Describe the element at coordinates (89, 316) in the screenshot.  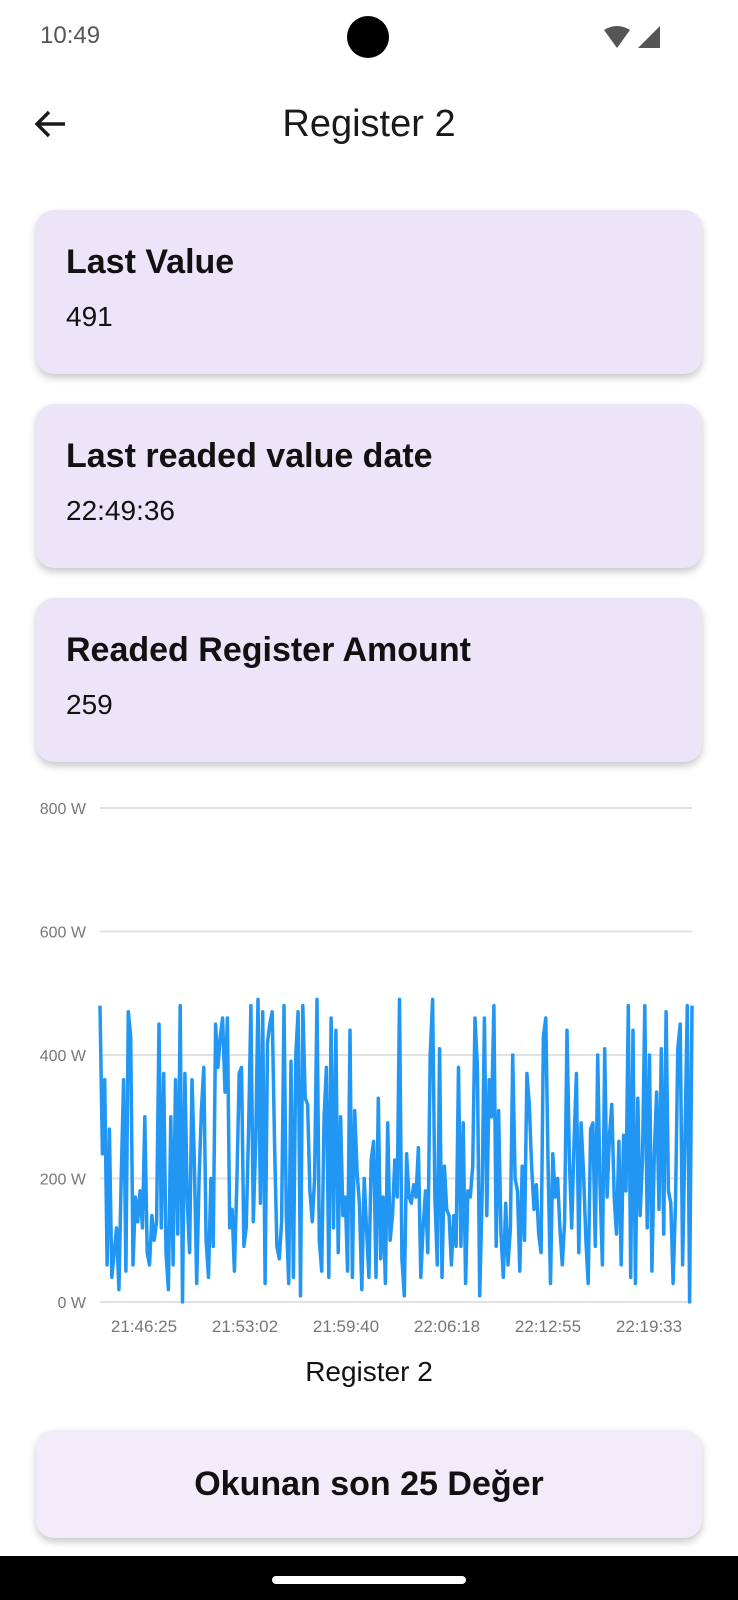
I see `card-value: 491` at that location.